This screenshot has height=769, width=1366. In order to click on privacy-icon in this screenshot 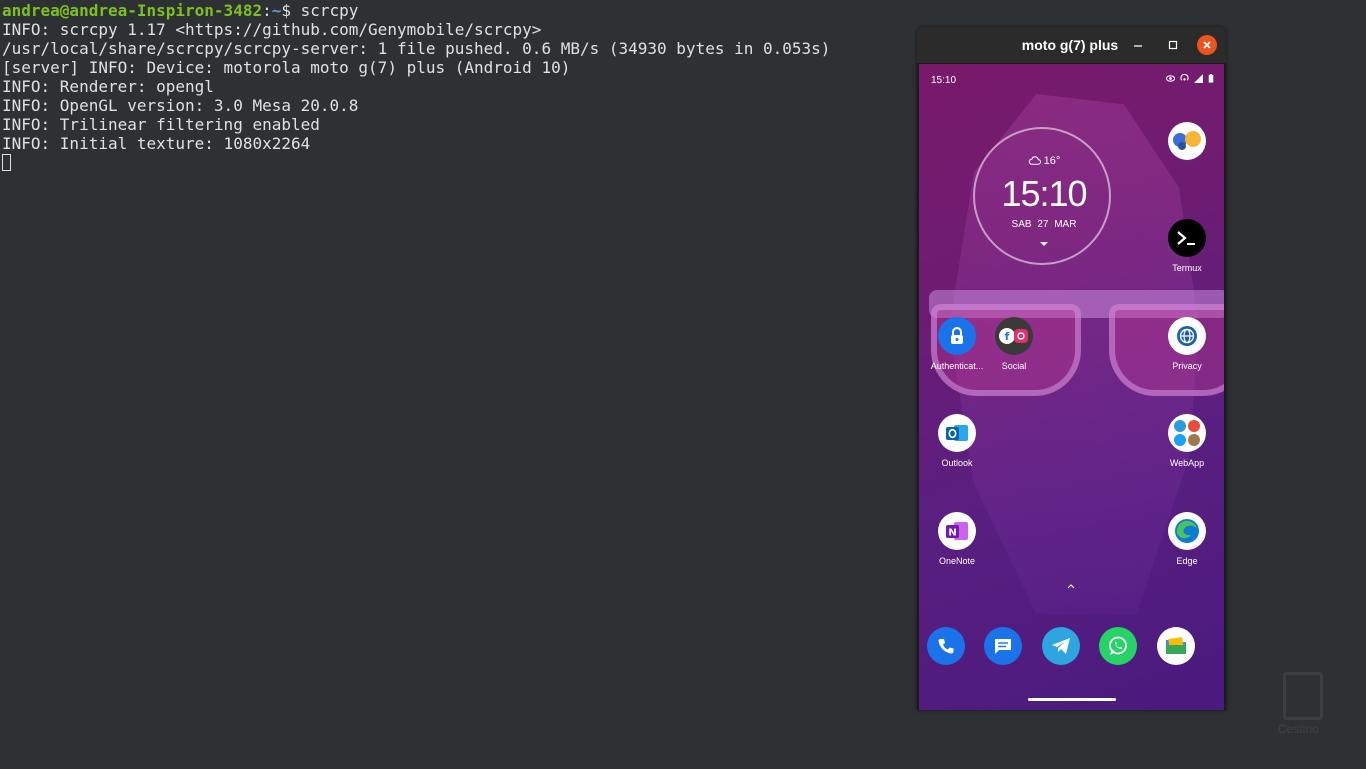, I will do `click(1187, 336)`.